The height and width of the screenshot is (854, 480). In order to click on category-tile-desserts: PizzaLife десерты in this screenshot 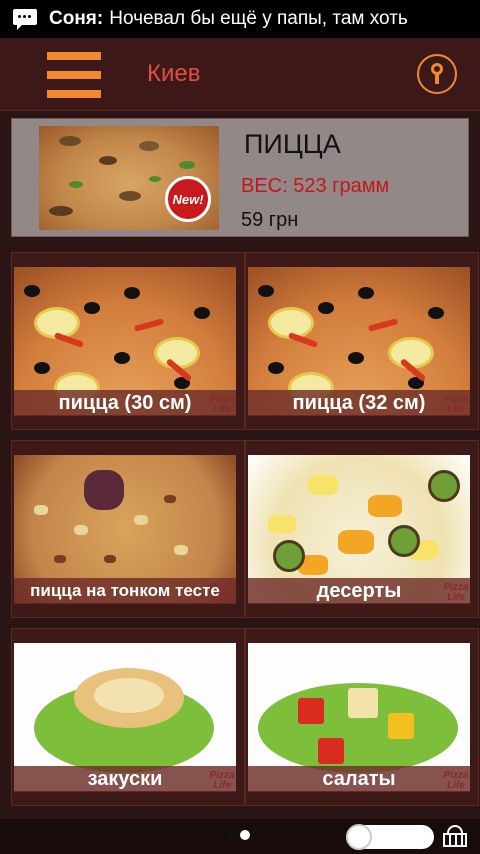, I will do `click(362, 529)`.